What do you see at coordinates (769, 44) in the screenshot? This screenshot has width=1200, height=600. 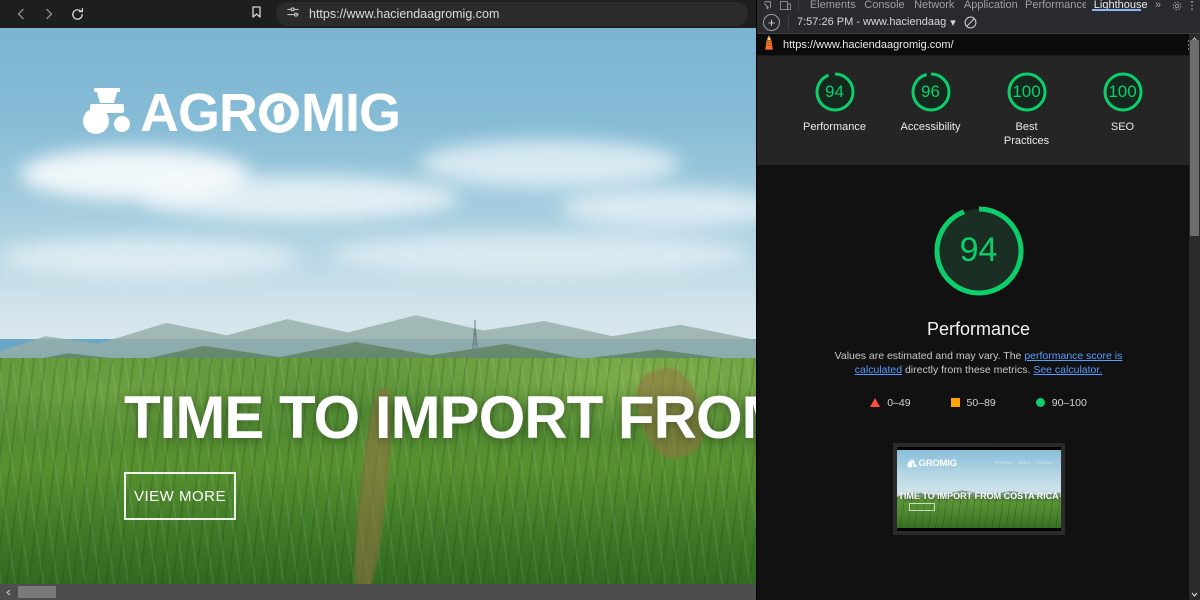 I see `lighthouse-icon` at bounding box center [769, 44].